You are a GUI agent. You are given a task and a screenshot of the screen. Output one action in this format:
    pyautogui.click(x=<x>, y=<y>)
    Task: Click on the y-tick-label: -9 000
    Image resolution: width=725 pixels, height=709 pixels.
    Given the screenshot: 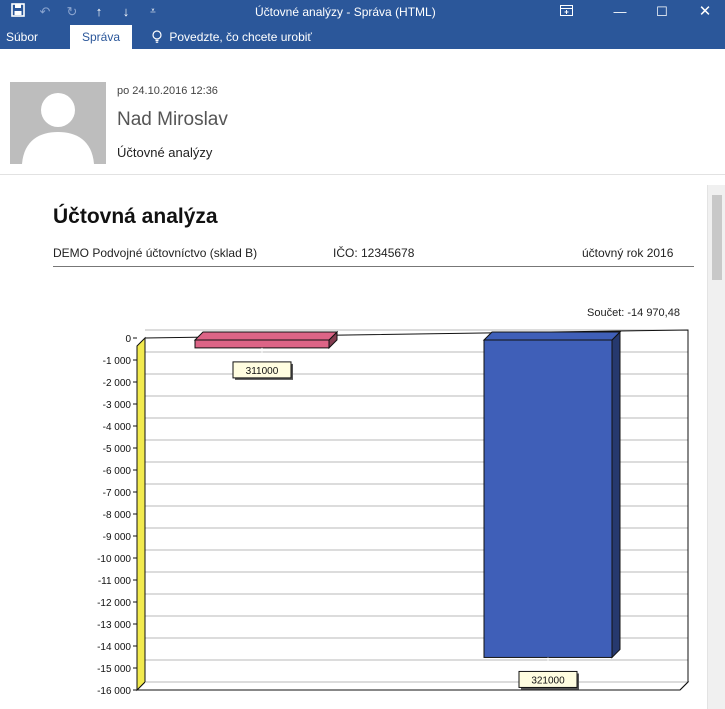 What is the action you would take?
    pyautogui.click(x=117, y=537)
    